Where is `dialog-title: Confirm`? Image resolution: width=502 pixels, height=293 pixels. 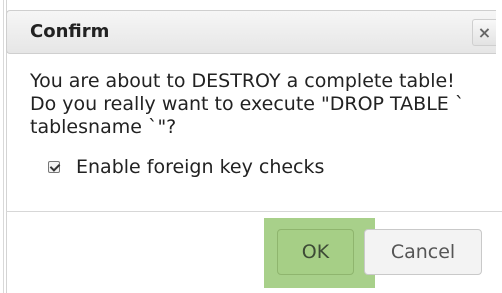 dialog-title: Confirm is located at coordinates (70, 31).